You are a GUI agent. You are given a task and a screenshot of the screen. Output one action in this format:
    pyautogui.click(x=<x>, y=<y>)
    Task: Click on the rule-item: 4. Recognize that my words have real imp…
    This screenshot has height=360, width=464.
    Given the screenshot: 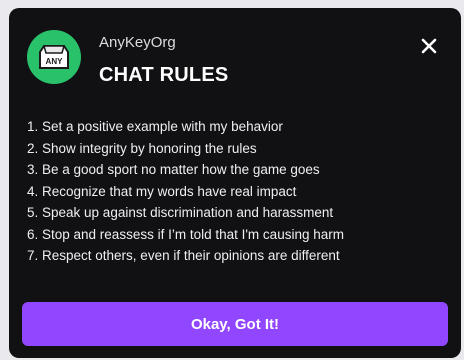 What is the action you would take?
    pyautogui.click(x=162, y=191)
    